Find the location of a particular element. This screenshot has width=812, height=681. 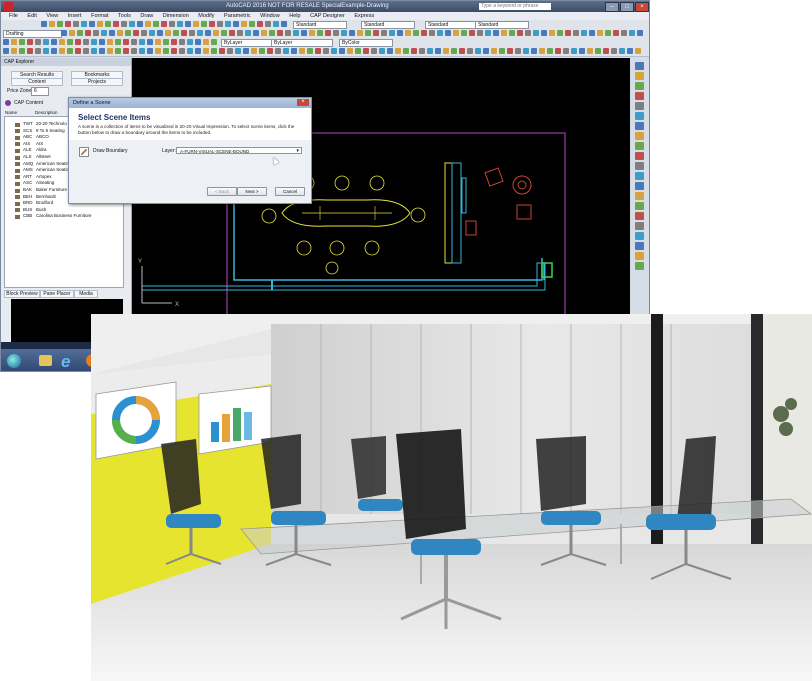

tab-media: Media is located at coordinates (86, 294).